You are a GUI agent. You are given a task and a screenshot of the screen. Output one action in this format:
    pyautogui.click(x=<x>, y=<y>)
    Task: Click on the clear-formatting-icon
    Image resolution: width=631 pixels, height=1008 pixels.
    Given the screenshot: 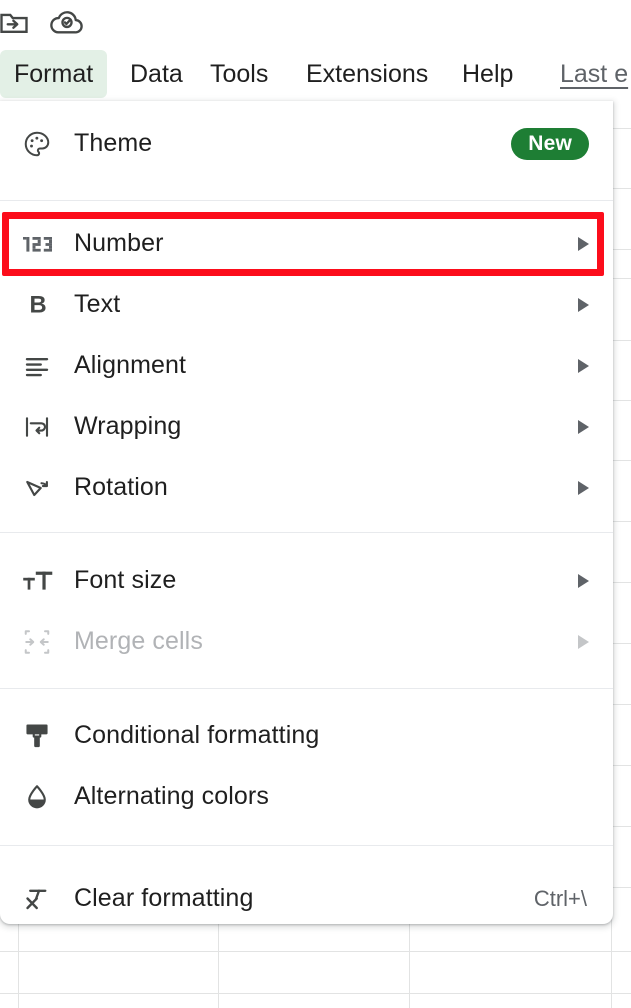 What is the action you would take?
    pyautogui.click(x=42, y=899)
    